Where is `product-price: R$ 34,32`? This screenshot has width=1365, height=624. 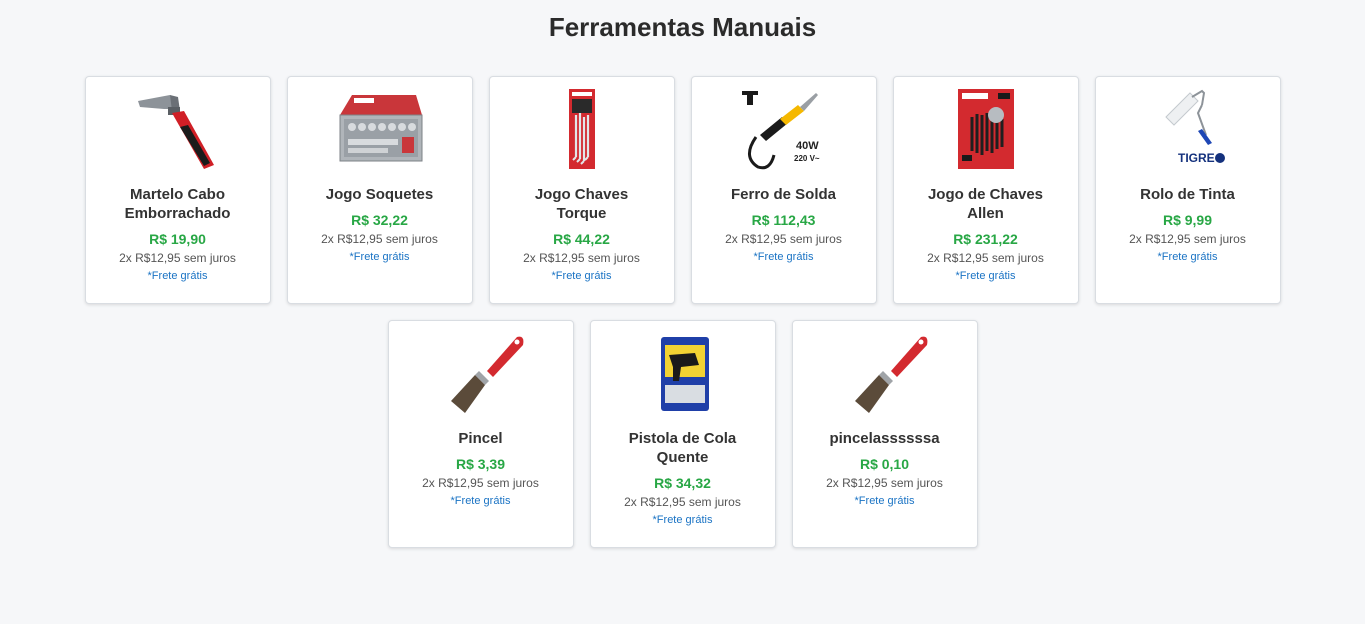 product-price: R$ 34,32 is located at coordinates (682, 483).